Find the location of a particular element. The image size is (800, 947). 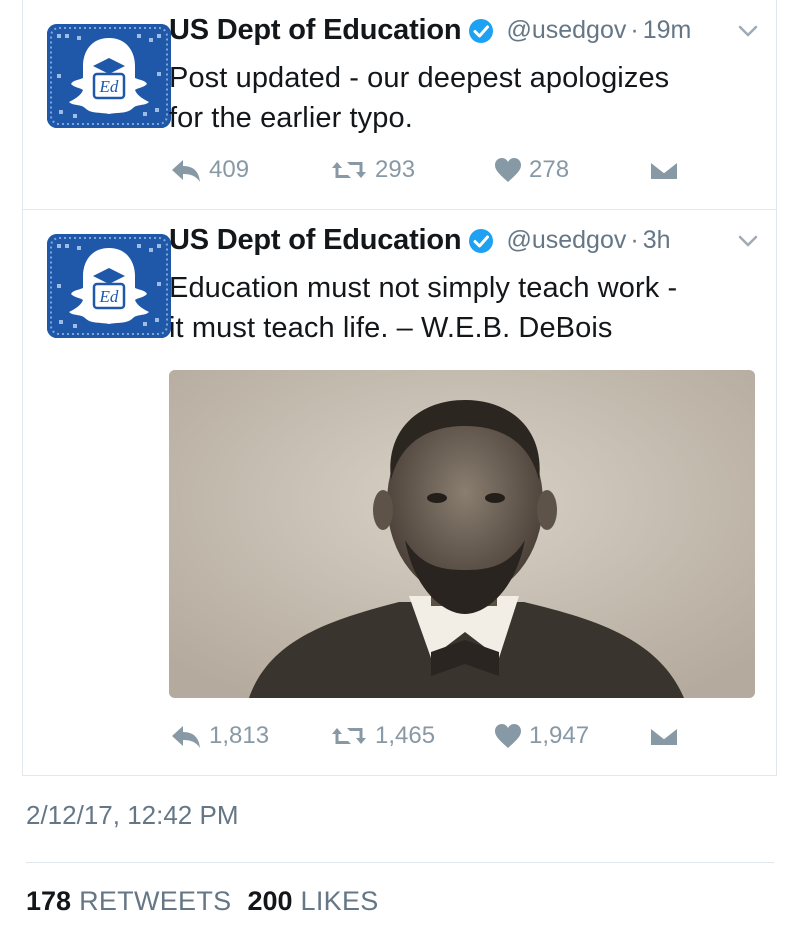

retweet-count: 293 is located at coordinates (395, 169).